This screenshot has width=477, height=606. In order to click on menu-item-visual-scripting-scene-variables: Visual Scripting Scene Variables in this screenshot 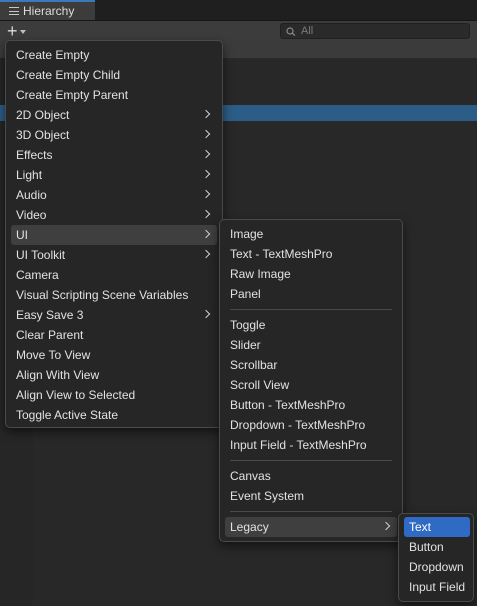, I will do `click(114, 295)`.